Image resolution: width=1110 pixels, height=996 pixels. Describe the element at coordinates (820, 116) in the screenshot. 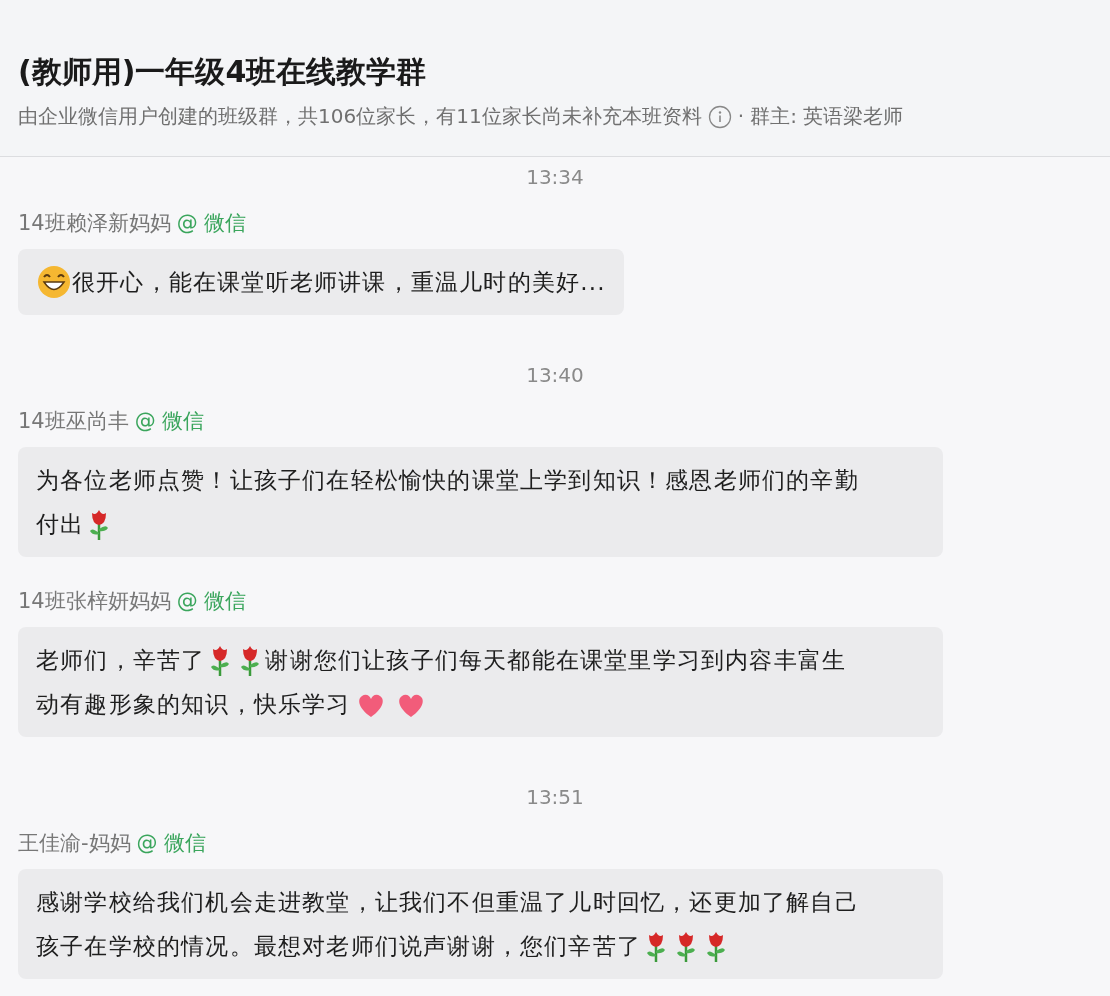

I see `group-owner: · 群主: 英语梁老师` at that location.